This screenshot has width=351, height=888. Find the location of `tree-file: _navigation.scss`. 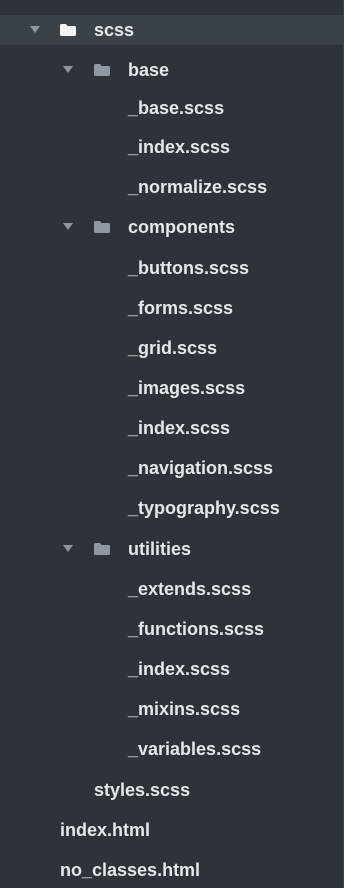

tree-file: _navigation.scss is located at coordinates (171, 468).